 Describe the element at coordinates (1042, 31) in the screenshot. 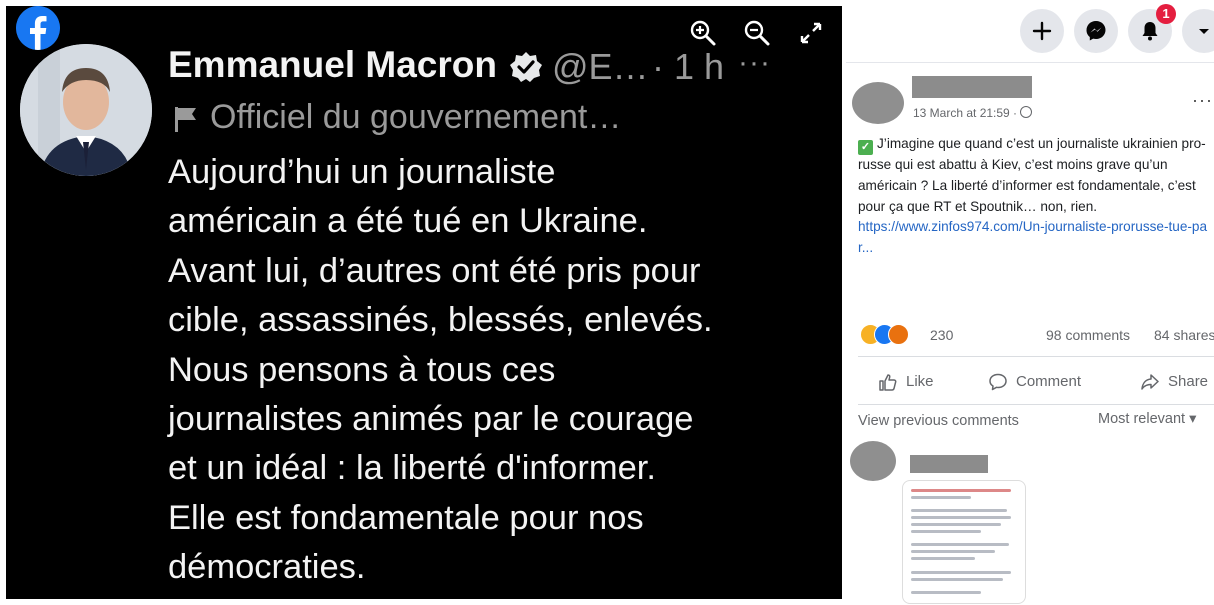

I see `create-plus-icon` at that location.